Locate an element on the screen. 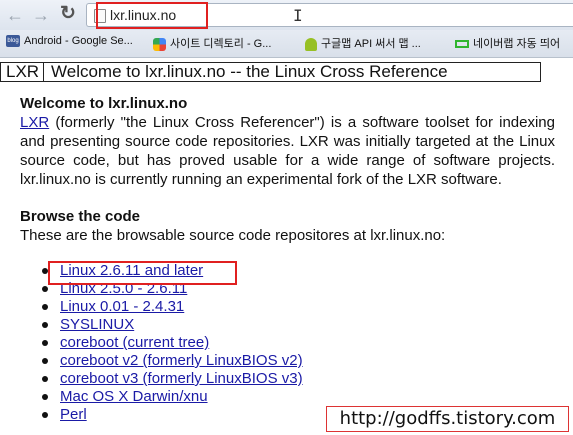 Image resolution: width=573 pixels, height=435 pixels. bookmark-item: 네이버랩 자동 띄어 is located at coordinates (507, 43).